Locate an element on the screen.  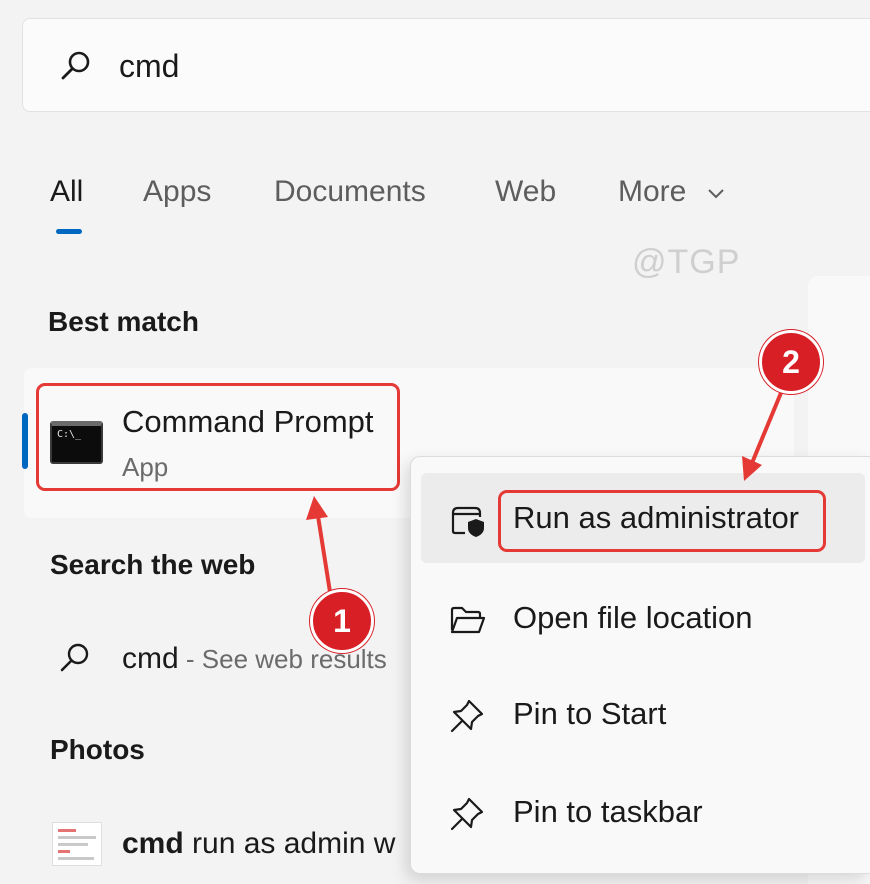
menu-label-pin-to-start: Pin to Start is located at coordinates (590, 713).